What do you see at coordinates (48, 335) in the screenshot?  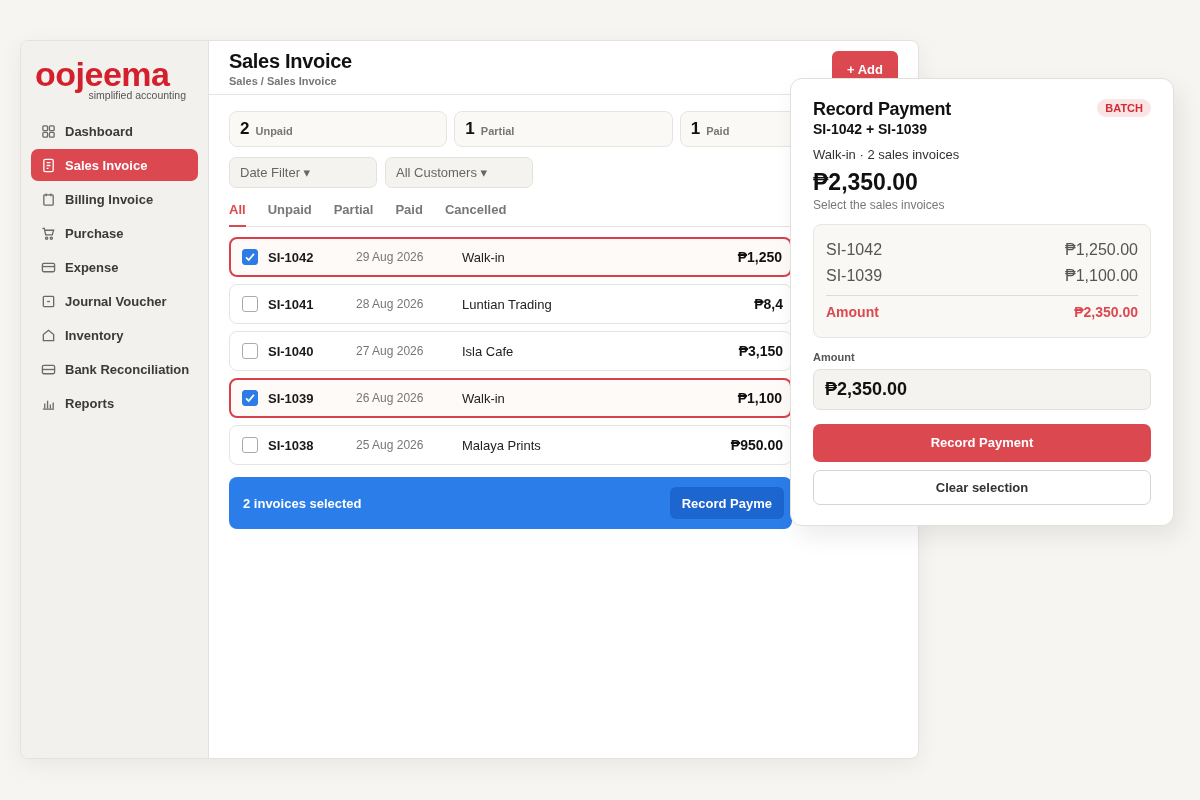 I see `house-icon` at bounding box center [48, 335].